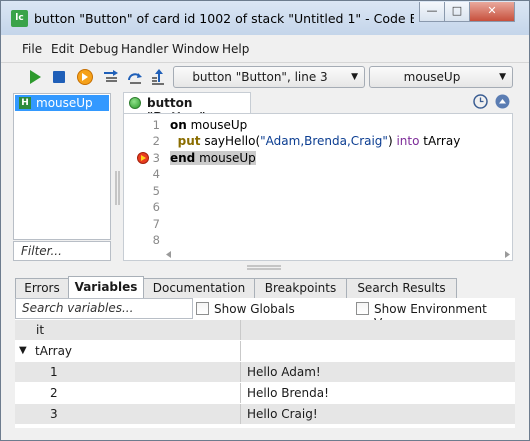 The width and height of the screenshot is (530, 441). I want to click on line-number: 5, so click(156, 191).